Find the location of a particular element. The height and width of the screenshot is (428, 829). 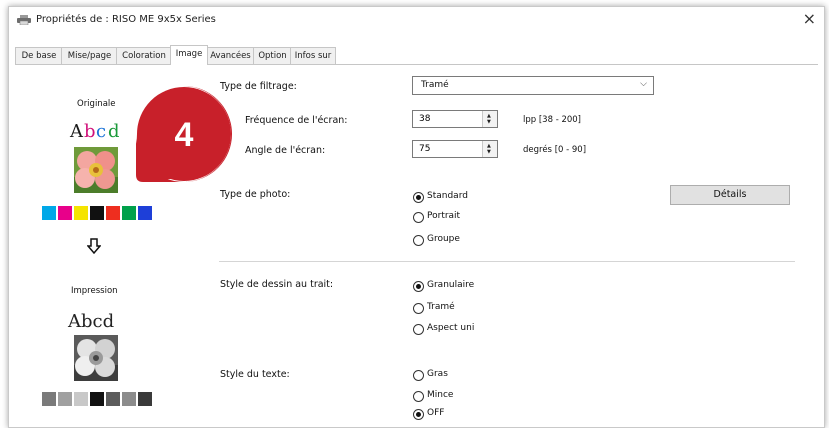

close-button: × is located at coordinates (809, 19).